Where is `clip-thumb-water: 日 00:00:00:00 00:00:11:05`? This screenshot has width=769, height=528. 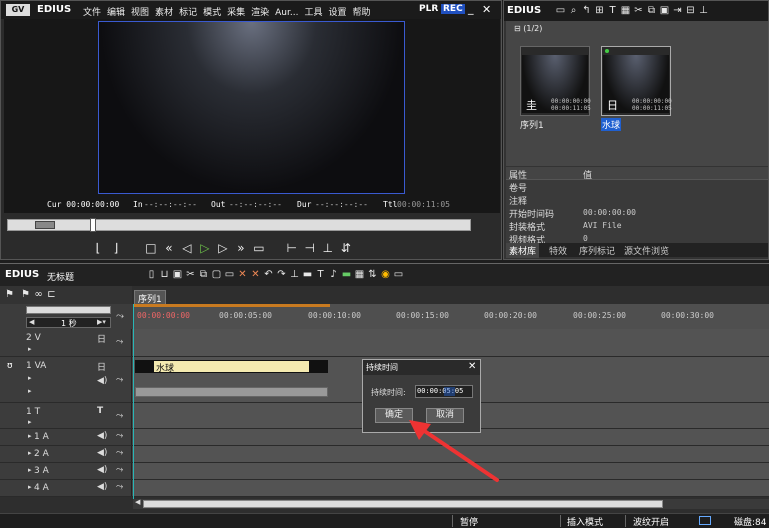 clip-thumb-water: 日 00:00:00:00 00:00:11:05 is located at coordinates (636, 81).